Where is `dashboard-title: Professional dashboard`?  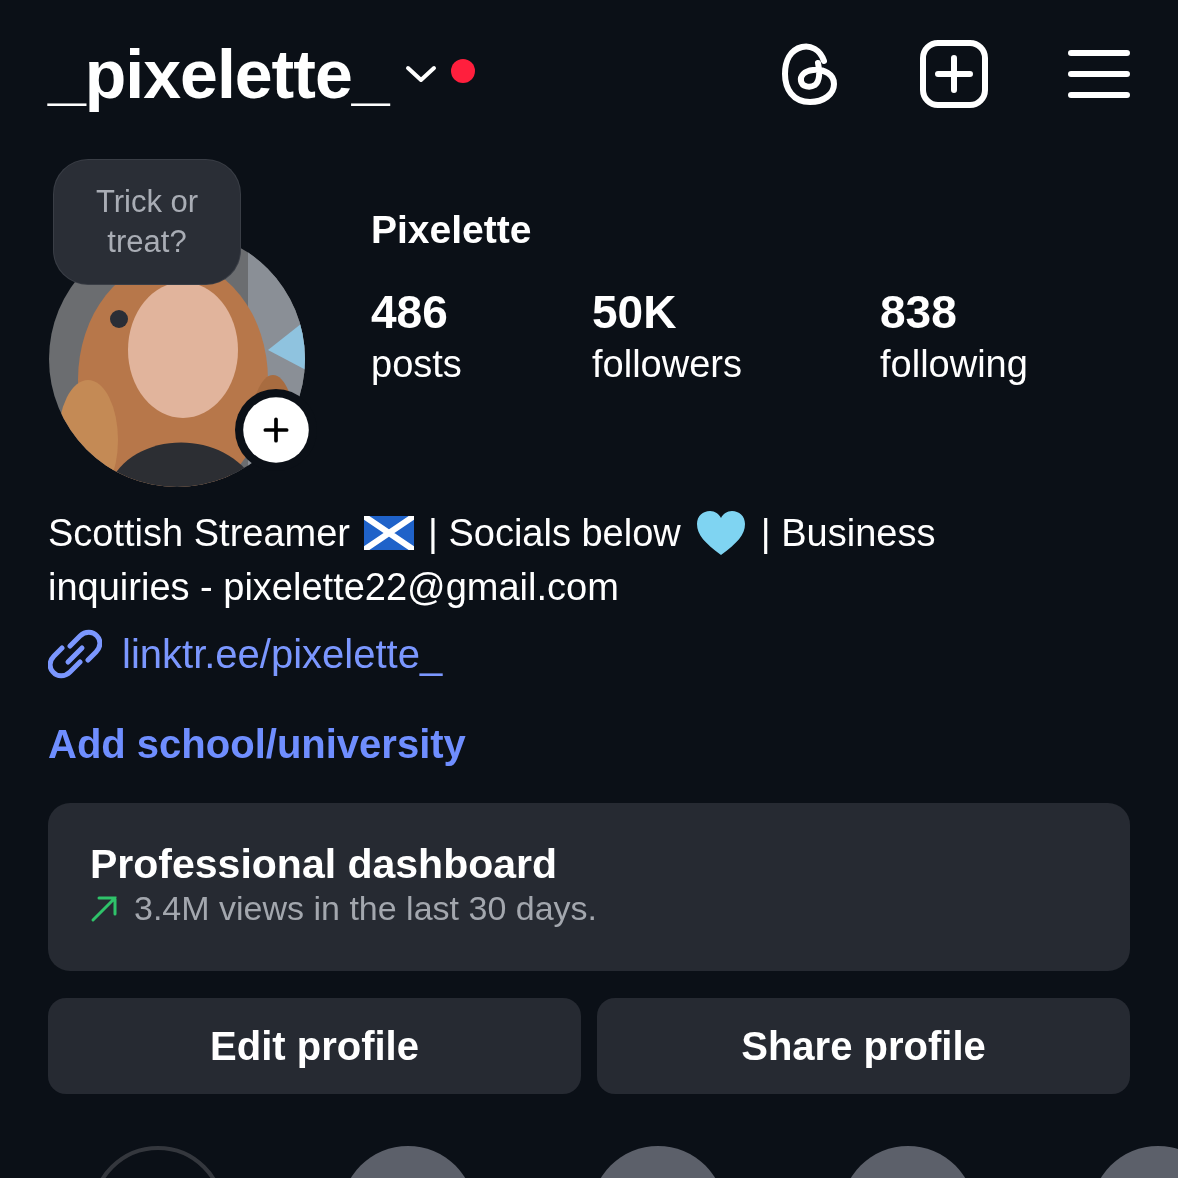 dashboard-title: Professional dashboard is located at coordinates (324, 864).